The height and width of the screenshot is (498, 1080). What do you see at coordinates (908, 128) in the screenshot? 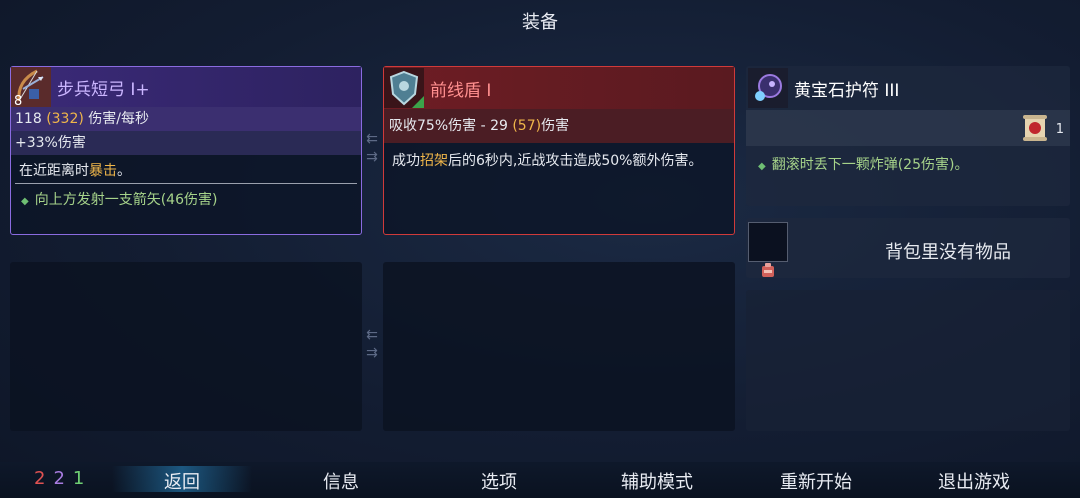
I see `scroll-row: 1` at bounding box center [908, 128].